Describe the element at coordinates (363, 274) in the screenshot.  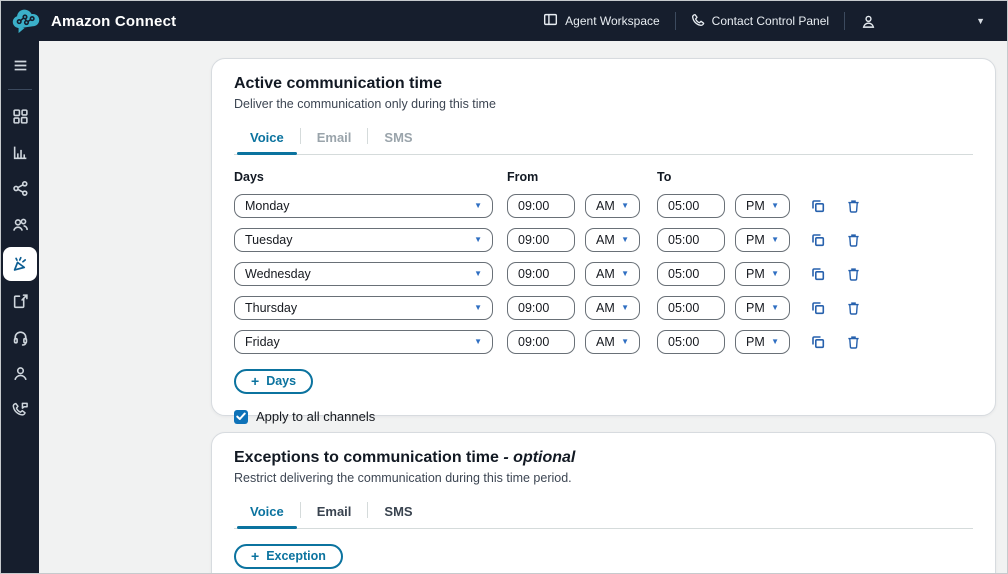
I see `day-select: Wednesday ▼` at that location.